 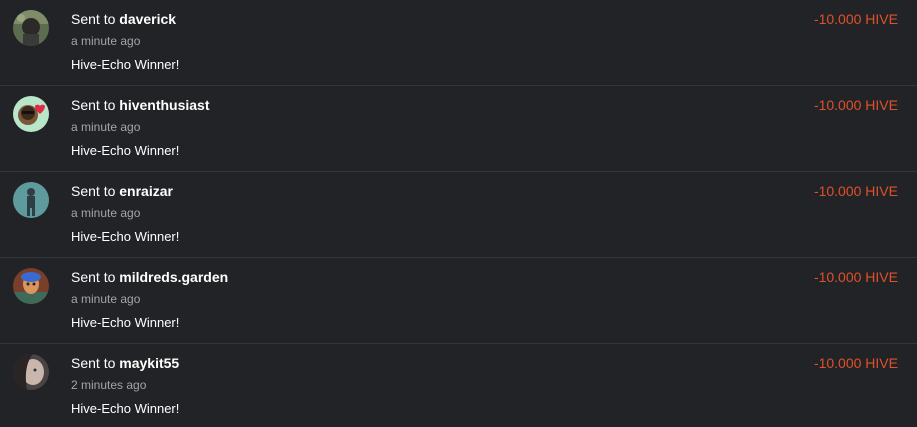 I want to click on recipient-link: maykit55, so click(x=149, y=363).